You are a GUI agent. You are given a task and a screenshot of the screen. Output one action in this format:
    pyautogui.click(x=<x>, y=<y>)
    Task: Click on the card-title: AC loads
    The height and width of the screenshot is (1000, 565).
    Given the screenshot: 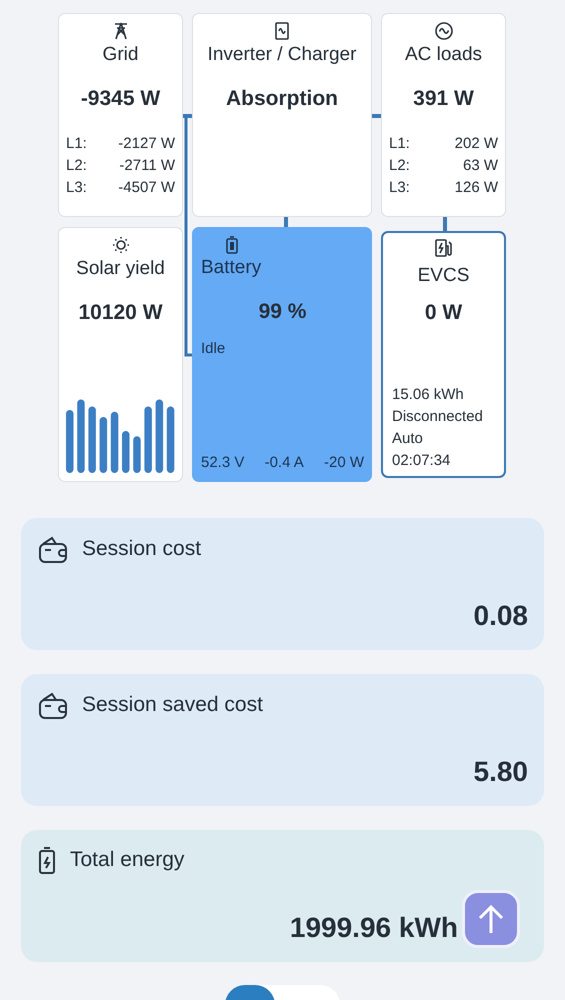 What is the action you would take?
    pyautogui.click(x=443, y=55)
    